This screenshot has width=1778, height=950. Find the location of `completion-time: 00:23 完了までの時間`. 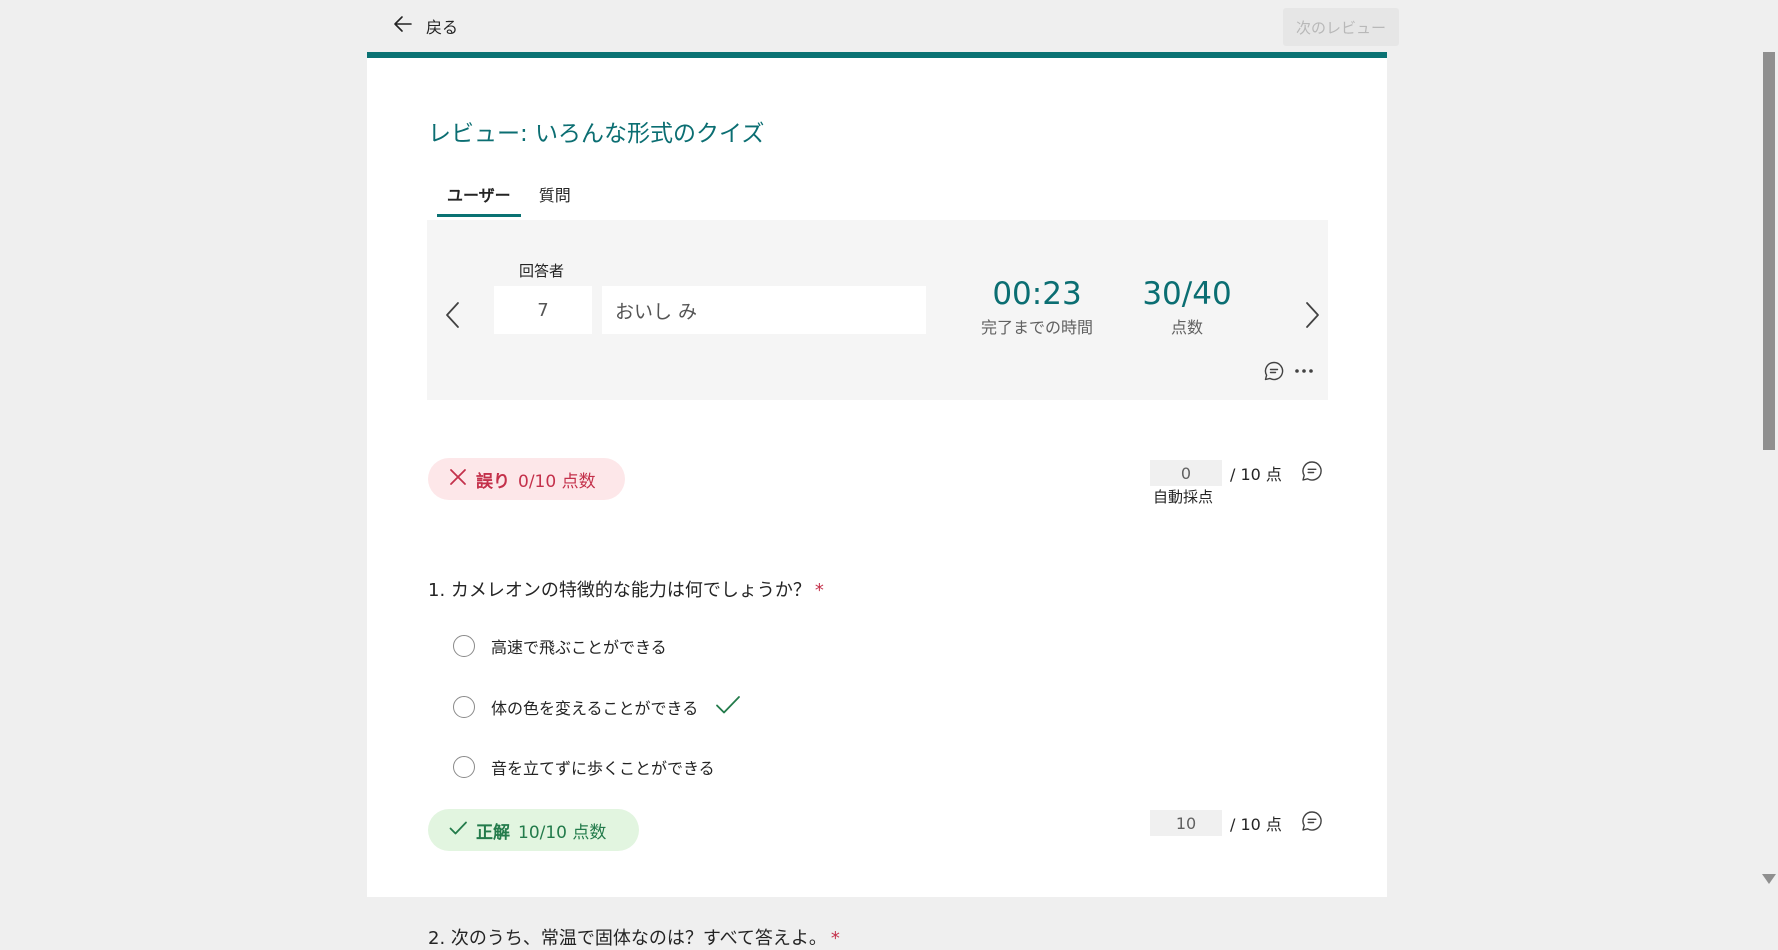

completion-time: 00:23 完了までの時間 is located at coordinates (1037, 307).